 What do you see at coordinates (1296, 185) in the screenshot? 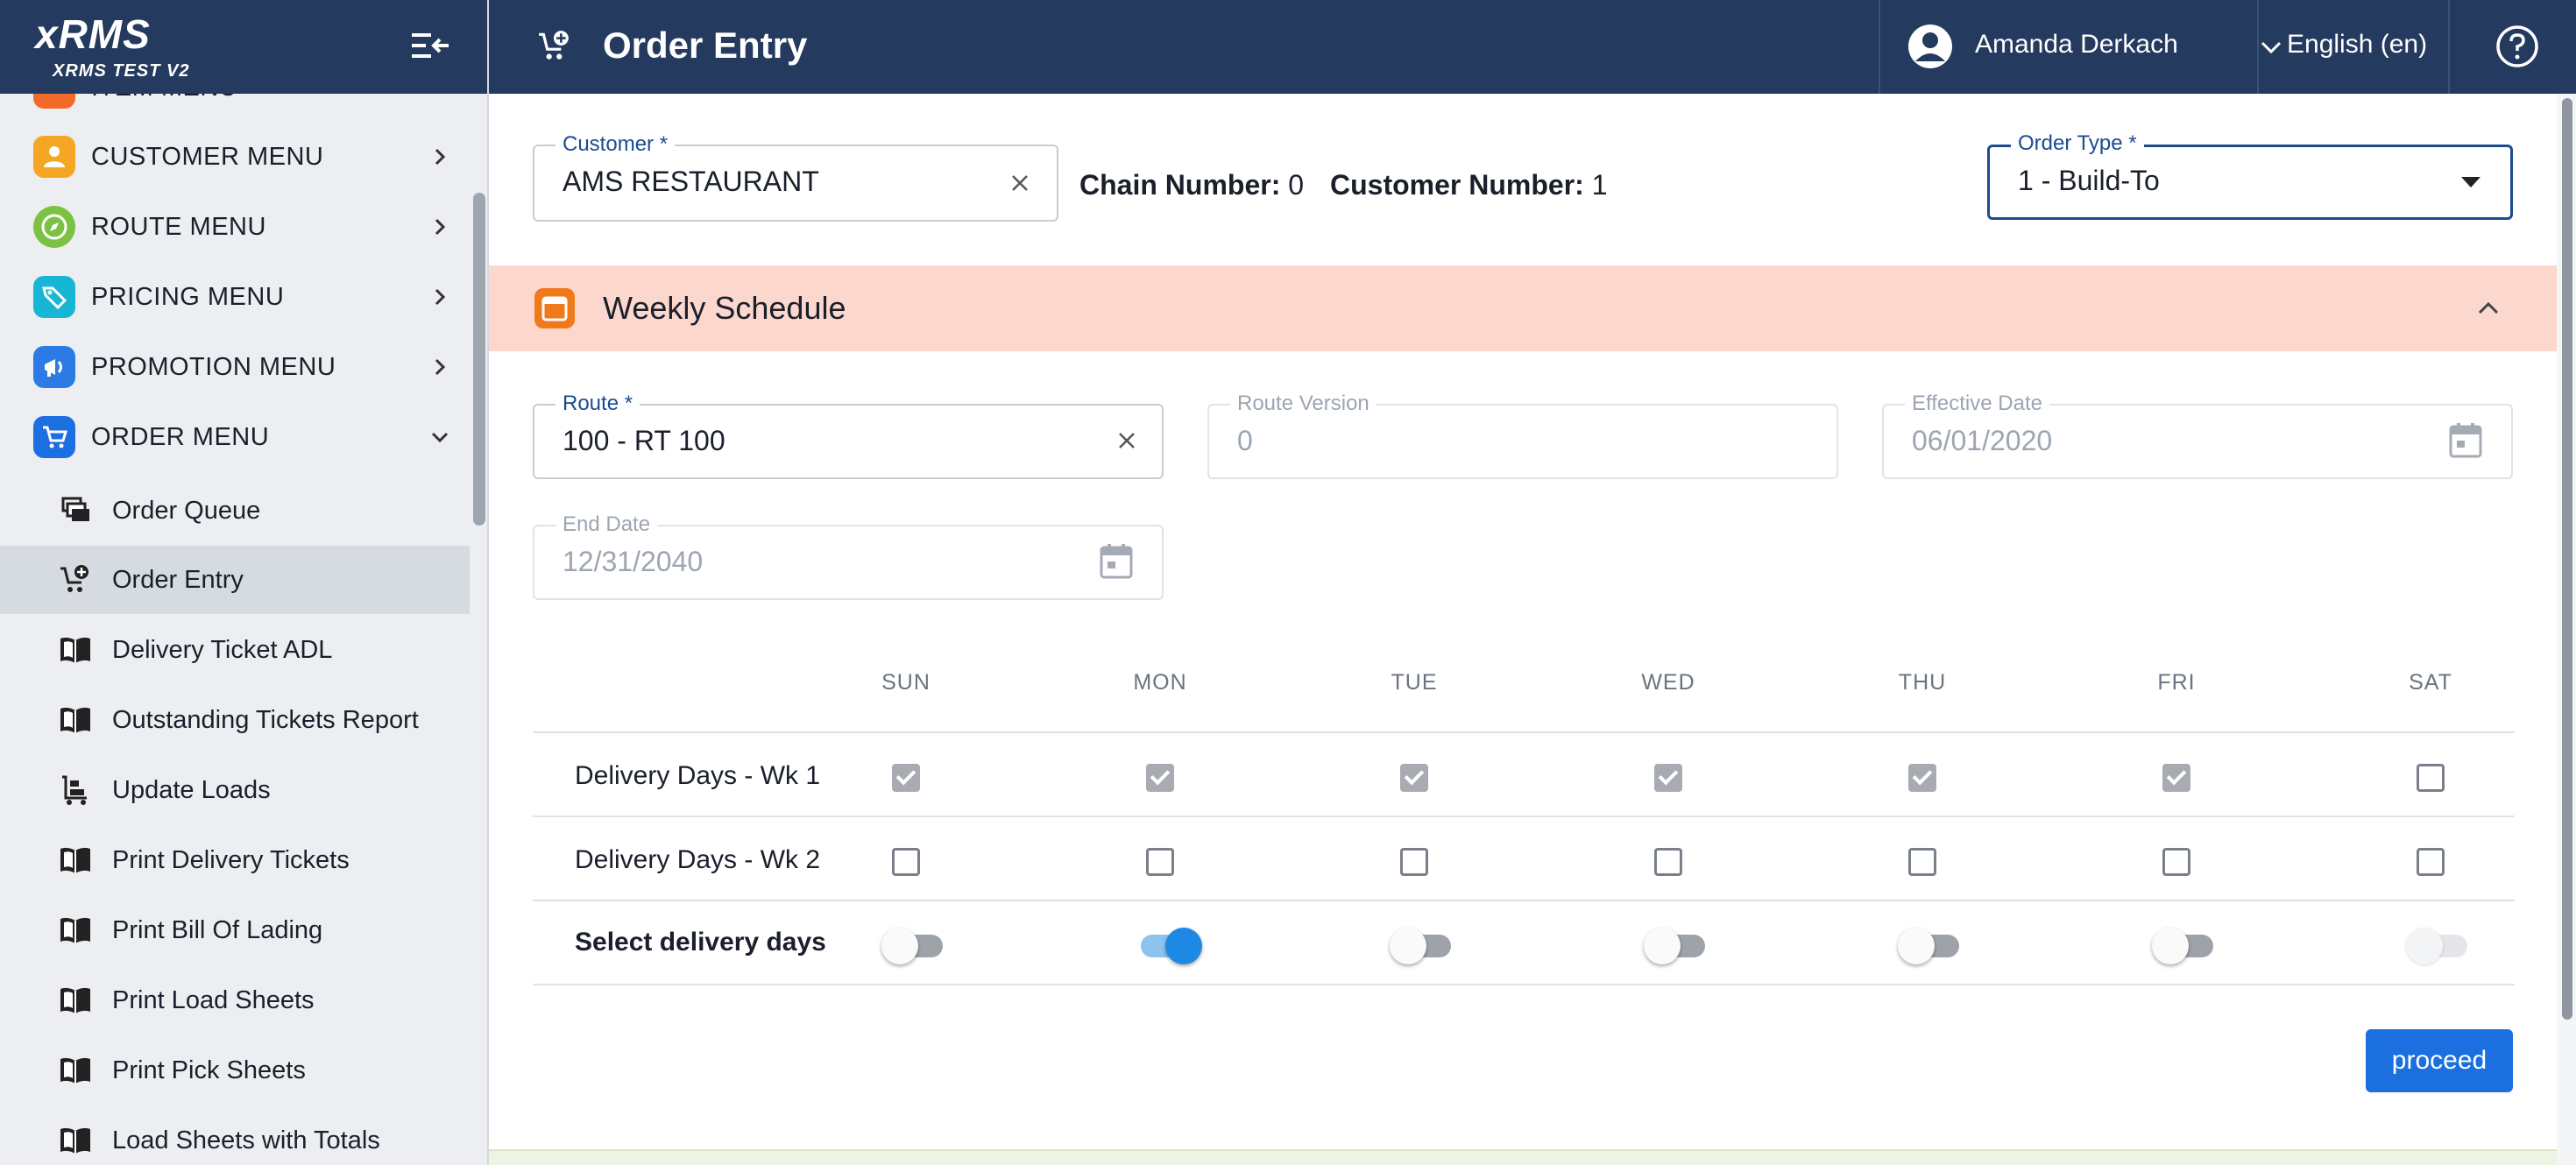
I see `chain-number-value: 0` at bounding box center [1296, 185].